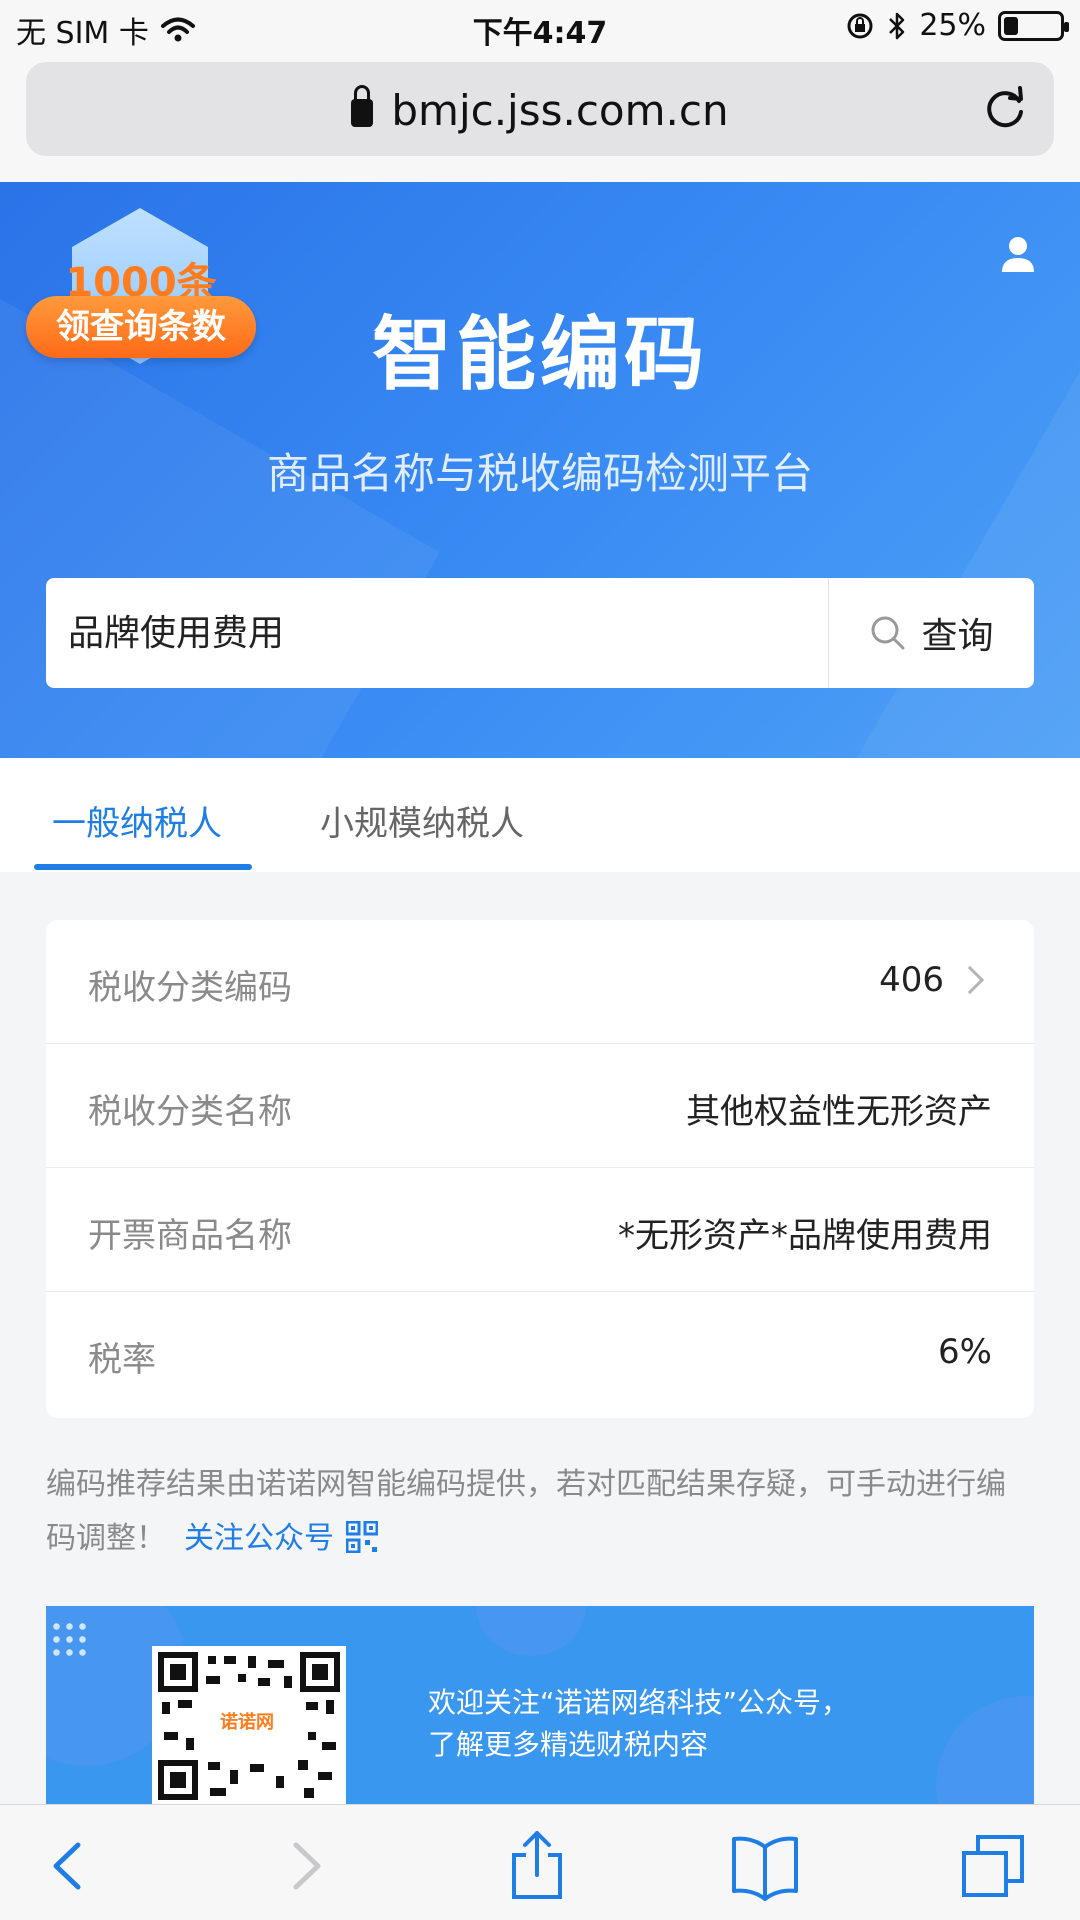 The image size is (1080, 1920). I want to click on url-display: bmjc.jss.com.cn, so click(540, 110).